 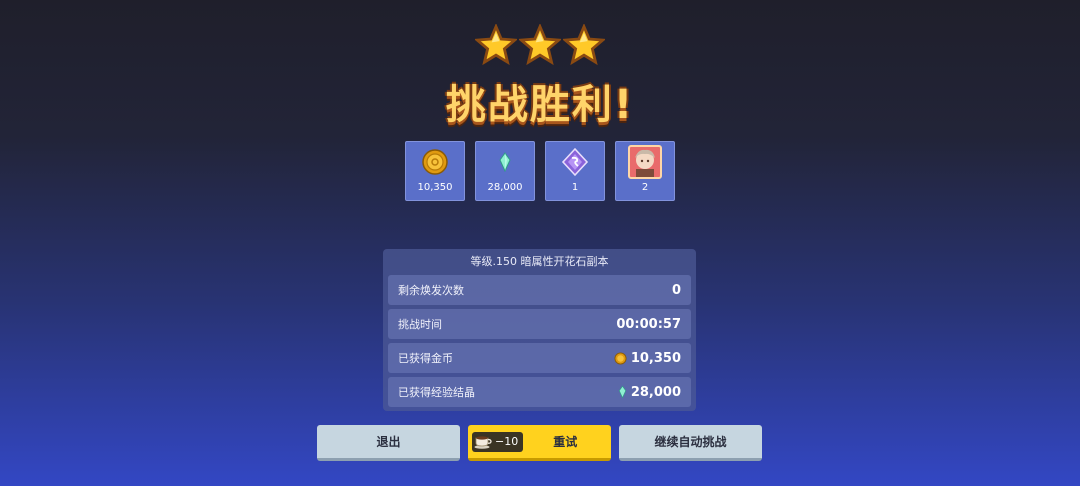 I want to click on reward-item: 28,000, so click(x=505, y=171).